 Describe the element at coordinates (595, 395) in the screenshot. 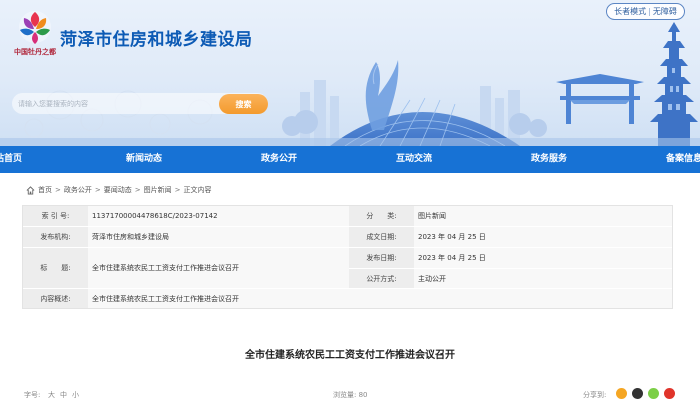

I see `share-label: 分享到:` at that location.